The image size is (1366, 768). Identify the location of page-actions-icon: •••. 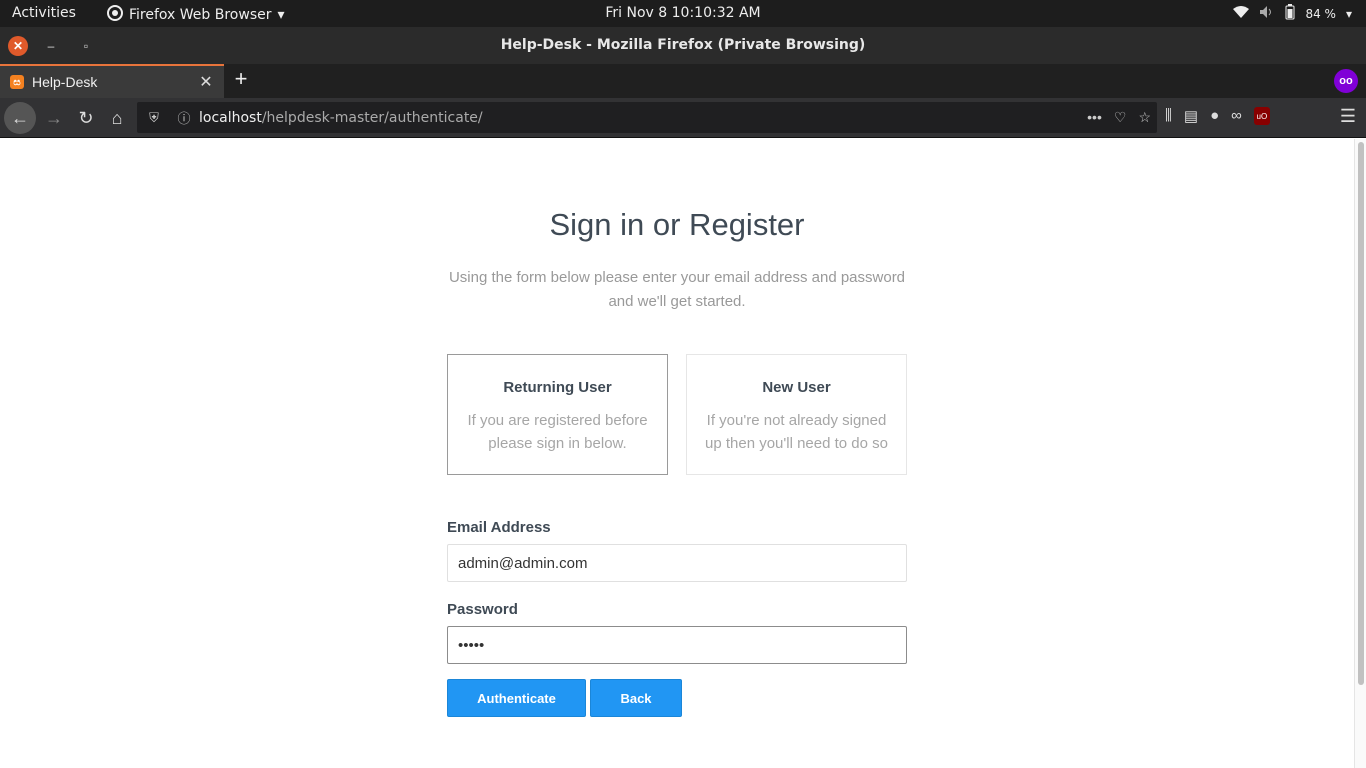
(1094, 117).